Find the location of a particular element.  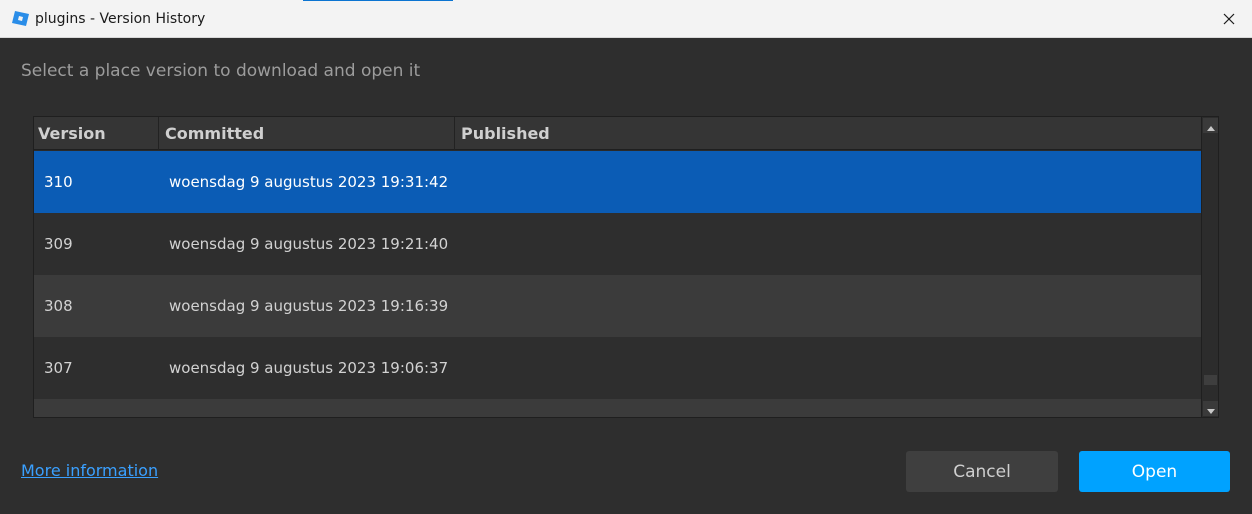

close-button is located at coordinates (1229, 19).